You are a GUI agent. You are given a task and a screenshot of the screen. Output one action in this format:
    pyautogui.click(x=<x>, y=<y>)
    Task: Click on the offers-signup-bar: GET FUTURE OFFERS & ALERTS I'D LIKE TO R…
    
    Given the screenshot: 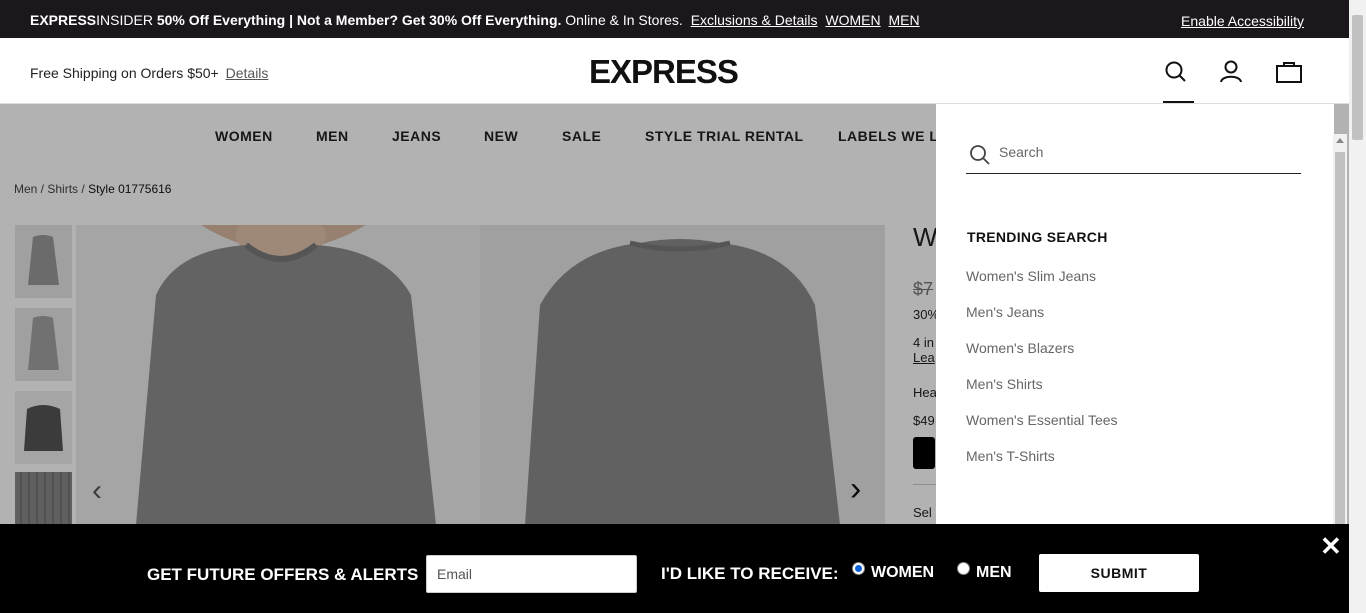 What is the action you would take?
    pyautogui.click(x=674, y=568)
    